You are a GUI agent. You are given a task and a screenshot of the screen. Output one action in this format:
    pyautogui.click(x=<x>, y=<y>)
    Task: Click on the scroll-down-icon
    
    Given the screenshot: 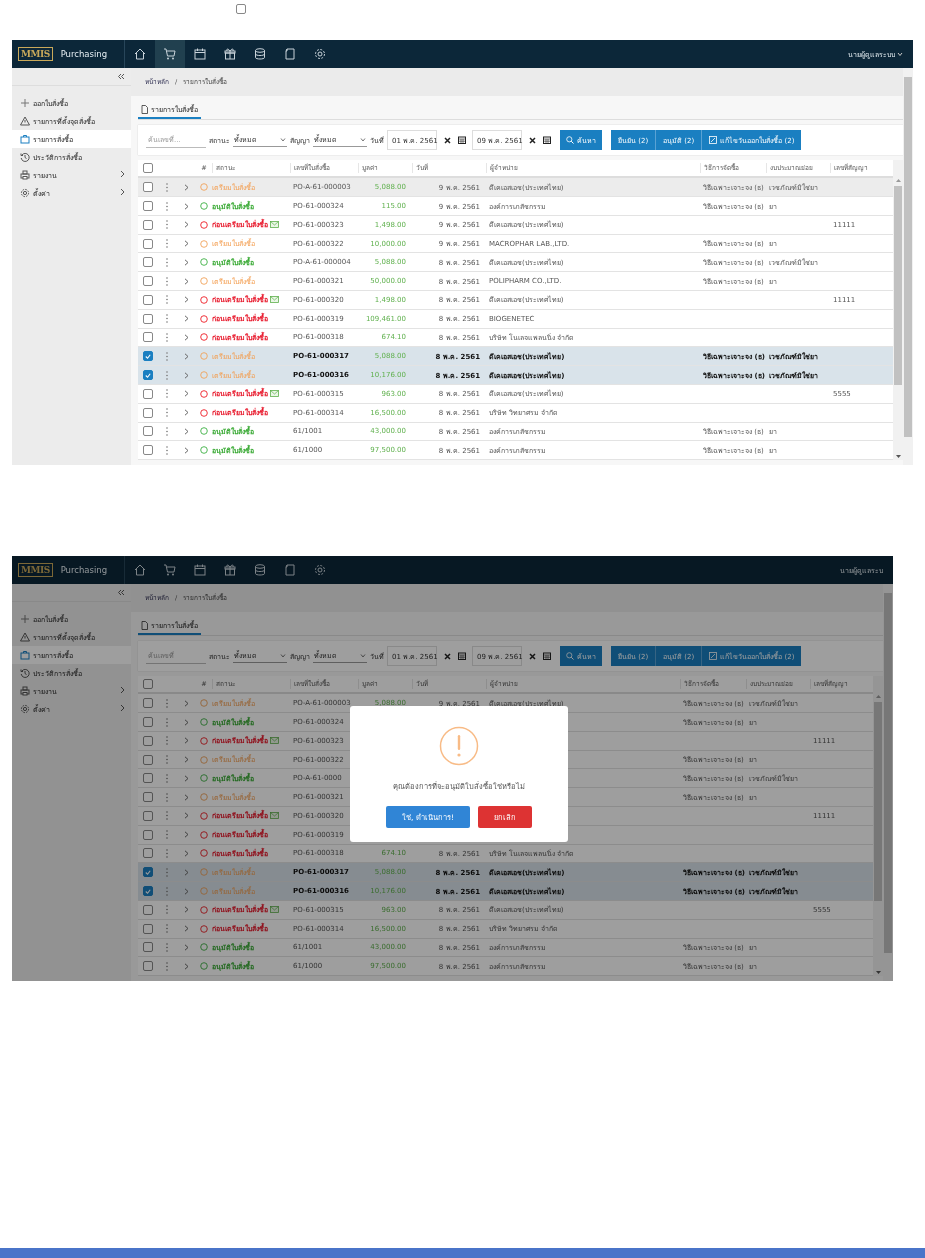 What is the action you would take?
    pyautogui.click(x=878, y=972)
    